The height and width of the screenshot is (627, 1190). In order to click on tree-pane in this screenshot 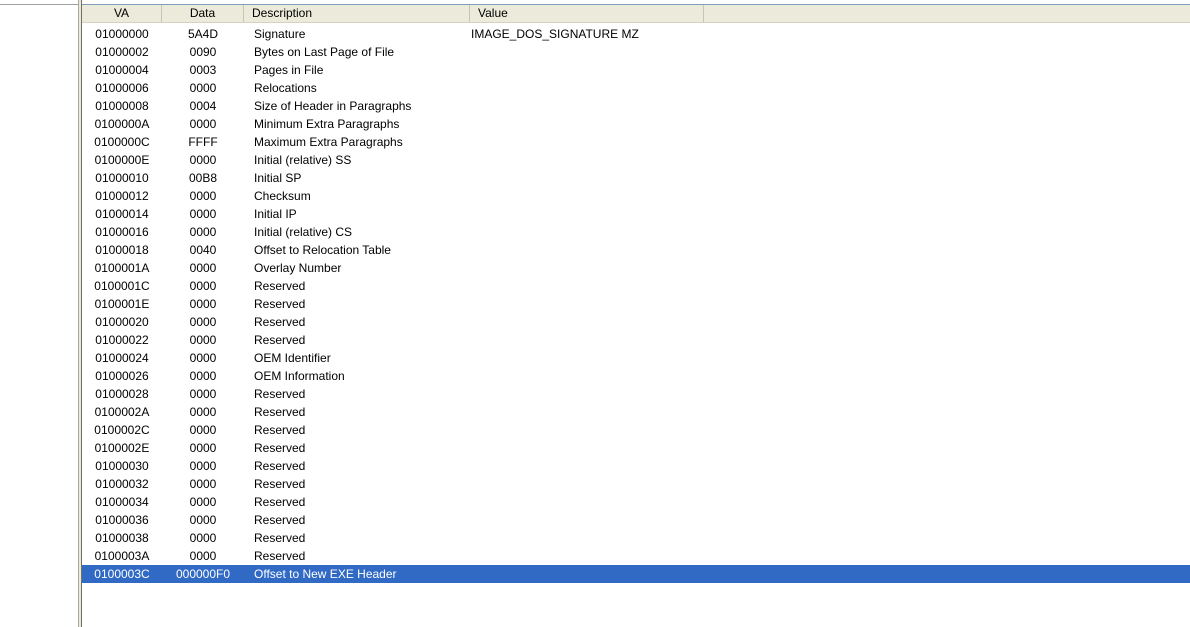, I will do `click(39, 313)`.